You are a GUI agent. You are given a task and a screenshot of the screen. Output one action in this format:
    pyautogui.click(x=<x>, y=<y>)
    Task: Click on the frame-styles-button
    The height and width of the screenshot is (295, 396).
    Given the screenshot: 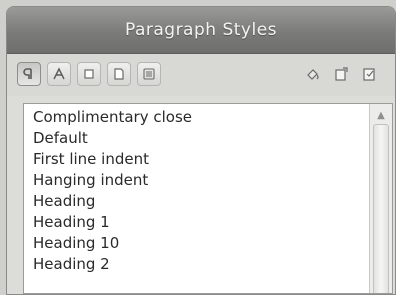 What is the action you would take?
    pyautogui.click(x=89, y=74)
    